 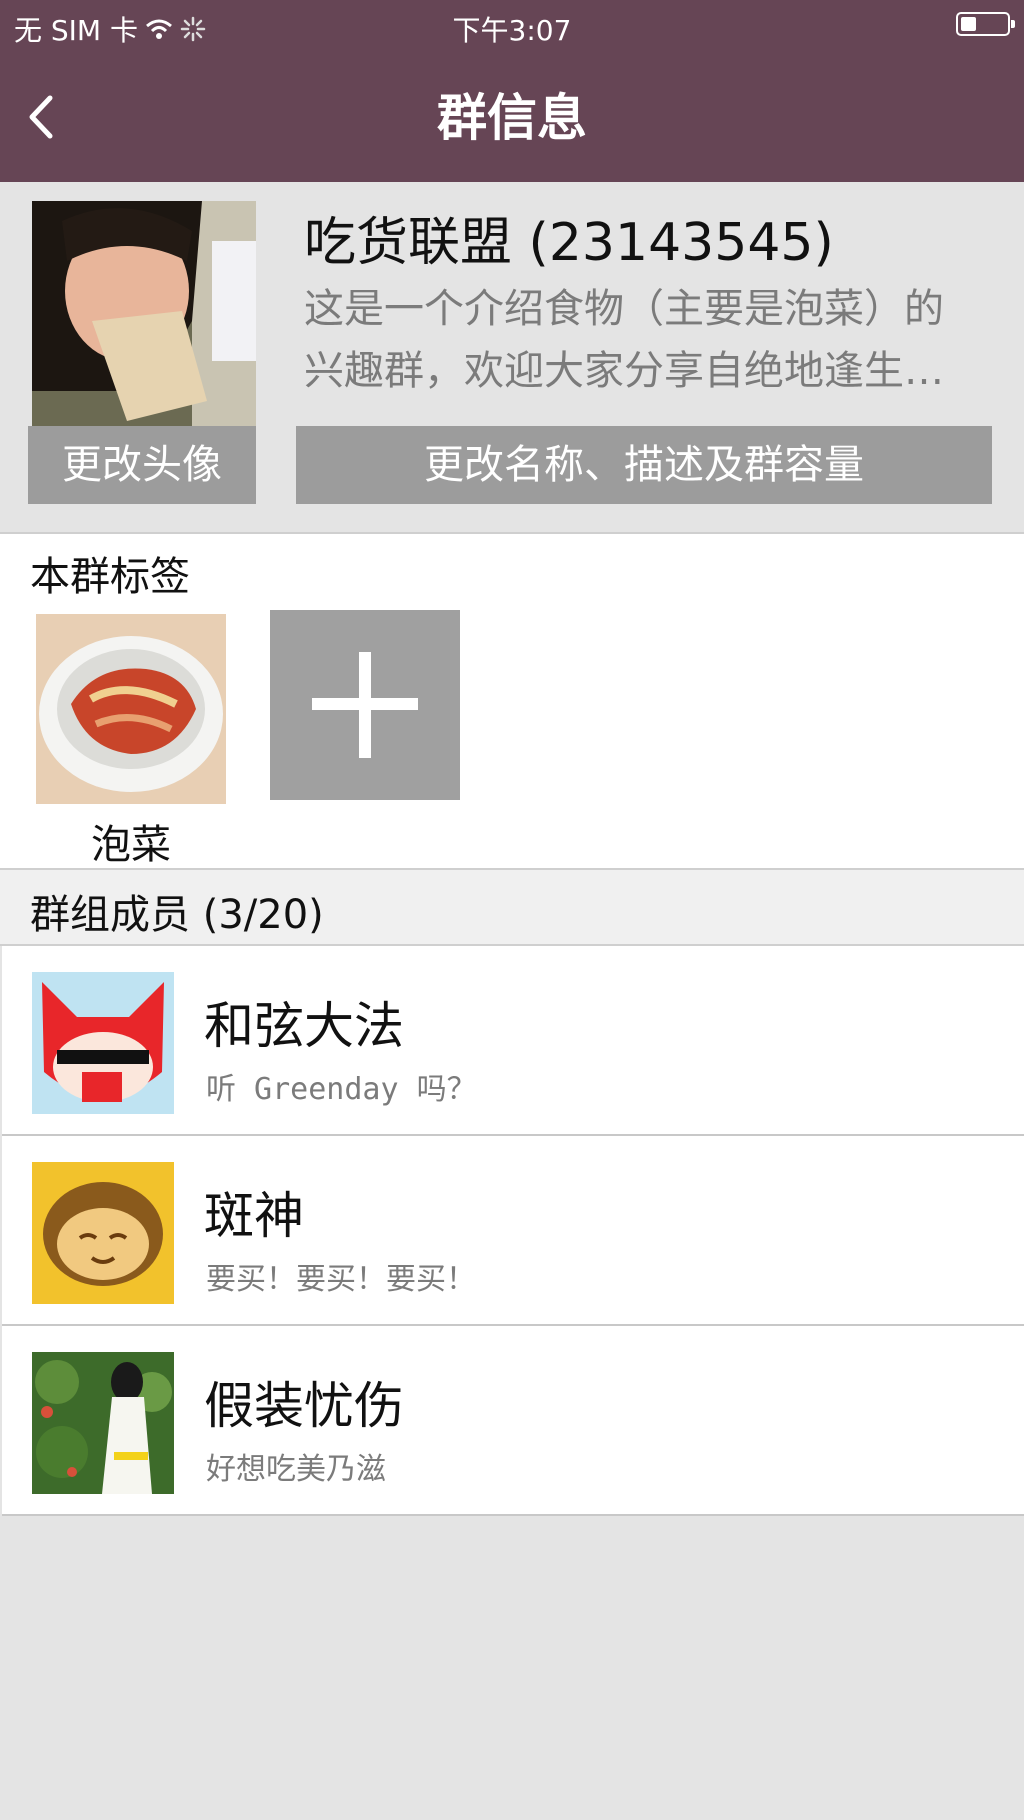 I want to click on member-status: 听 Greenday 吗？, so click(x=341, y=1089).